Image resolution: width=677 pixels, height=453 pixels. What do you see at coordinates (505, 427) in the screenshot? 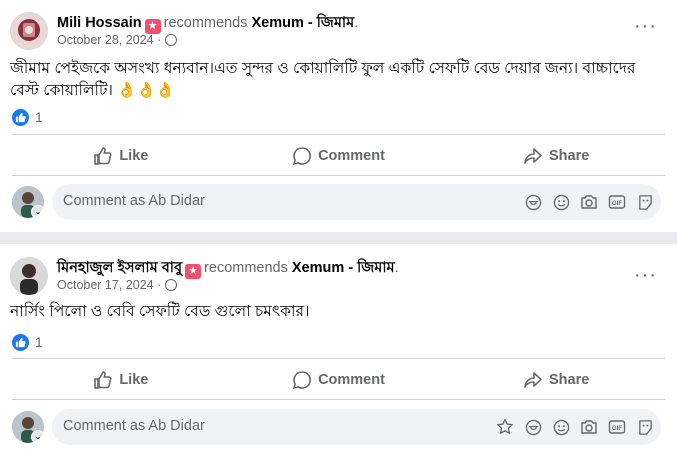
I see `sticker-icon` at bounding box center [505, 427].